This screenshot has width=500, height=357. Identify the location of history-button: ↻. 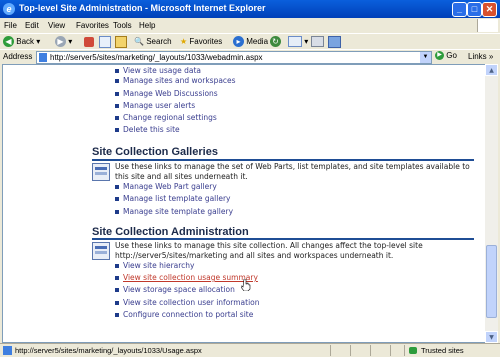
(275, 42).